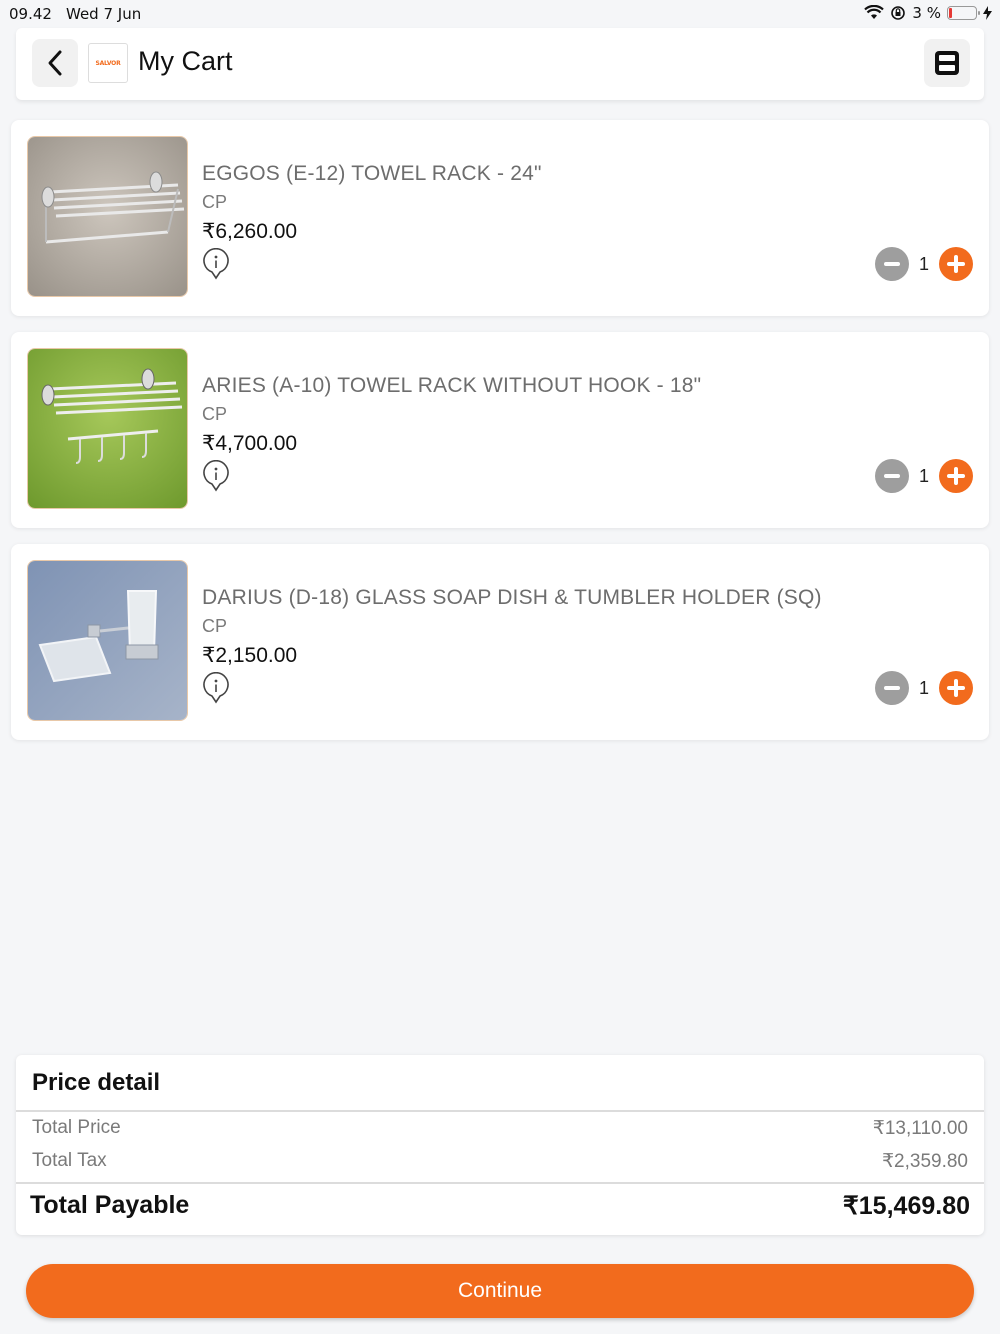  I want to click on total-price-label: Total Price, so click(76, 1127).